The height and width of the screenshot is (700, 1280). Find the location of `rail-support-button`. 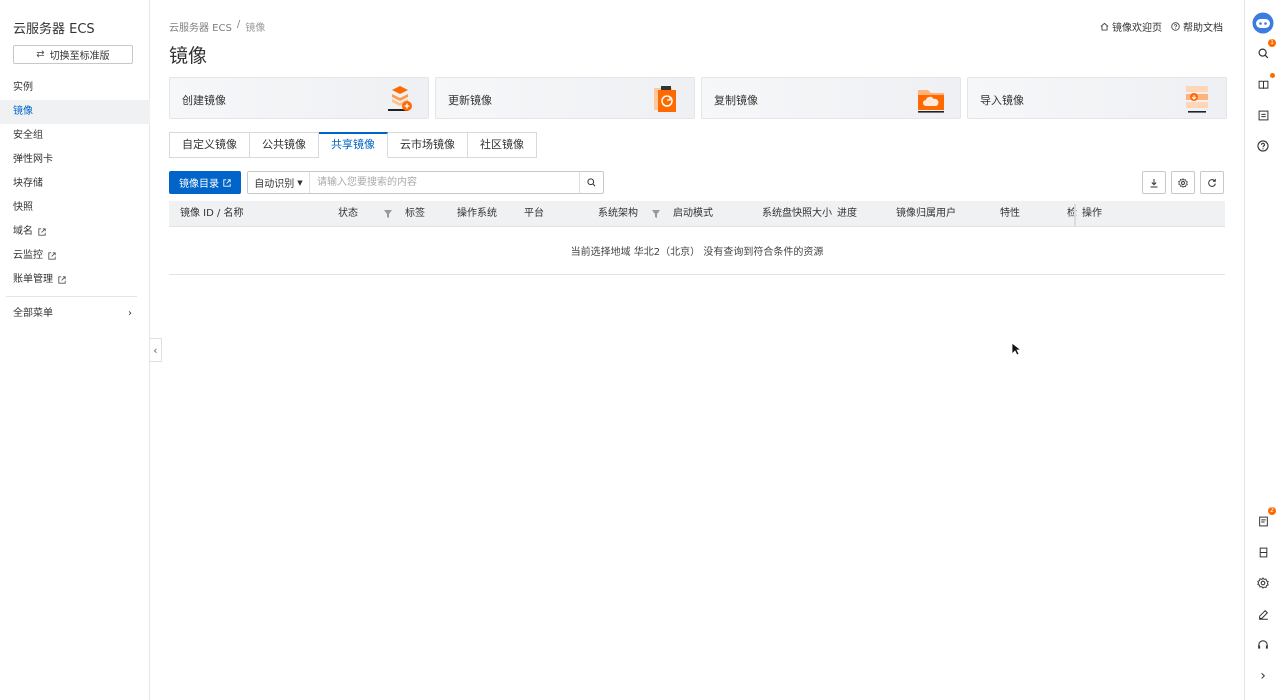

rail-support-button is located at coordinates (1263, 645).